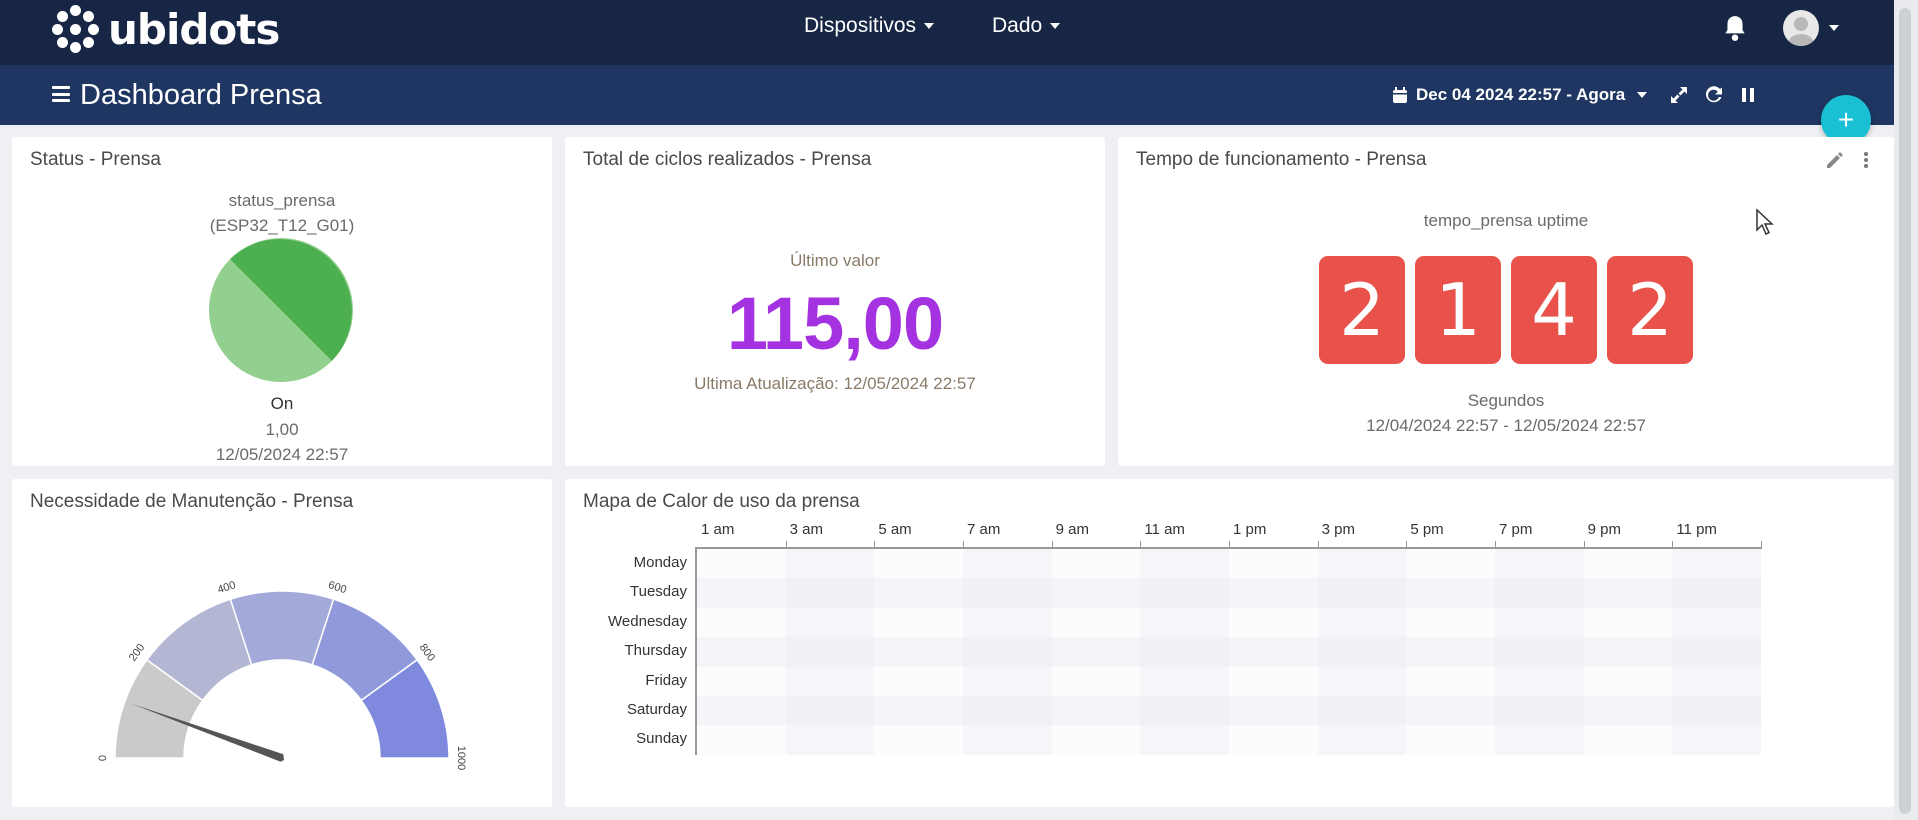 The height and width of the screenshot is (820, 1918). What do you see at coordinates (835, 260) in the screenshot?
I see `last-value-caption: Último valor` at bounding box center [835, 260].